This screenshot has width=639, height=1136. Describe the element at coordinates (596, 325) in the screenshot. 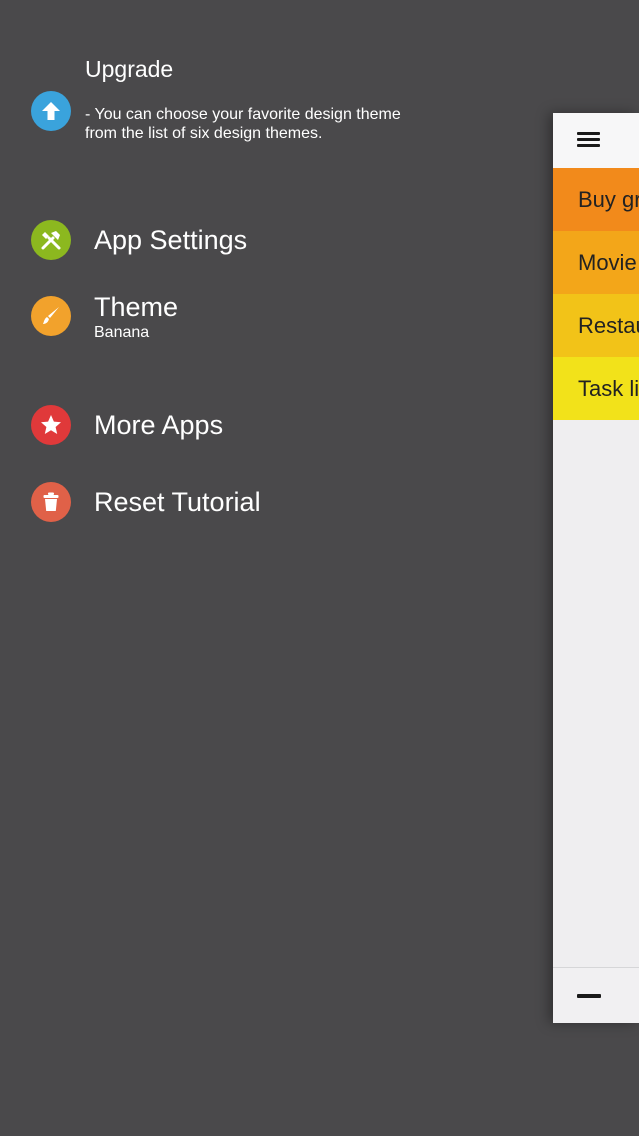

I see `list-row-restaurant: Restau` at that location.